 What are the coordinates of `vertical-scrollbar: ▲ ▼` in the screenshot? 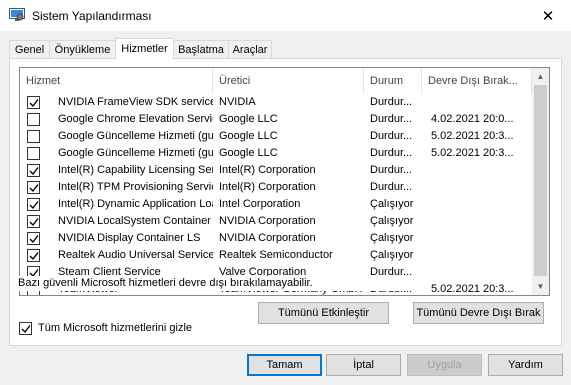 It's located at (540, 181).